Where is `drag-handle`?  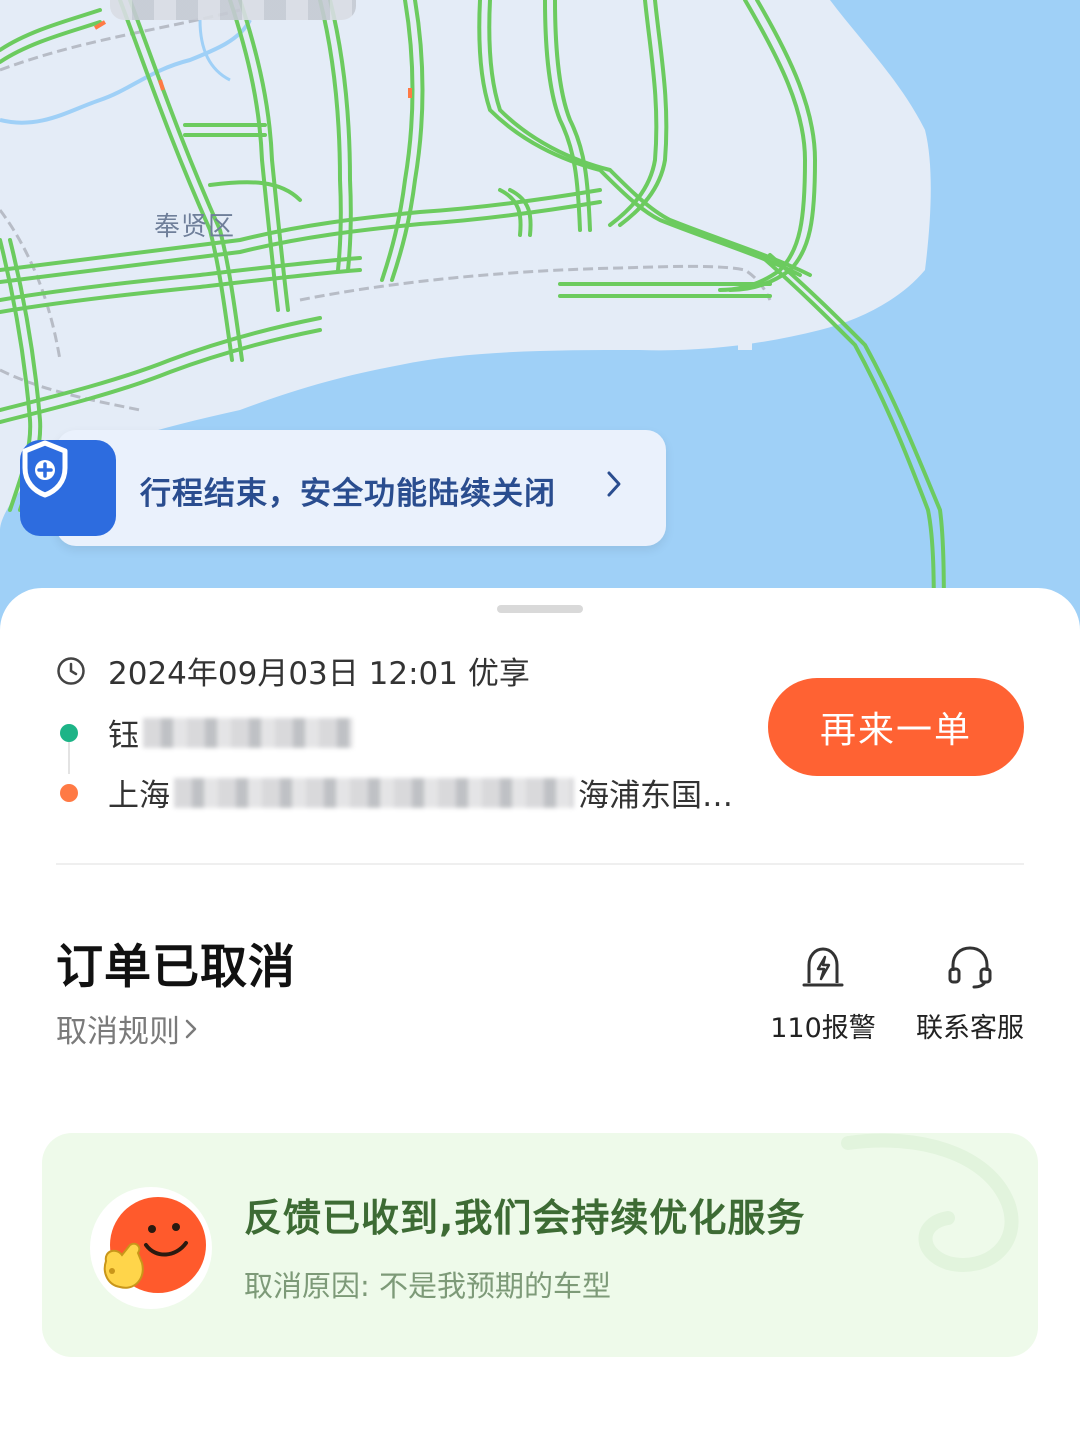
drag-handle is located at coordinates (540, 609).